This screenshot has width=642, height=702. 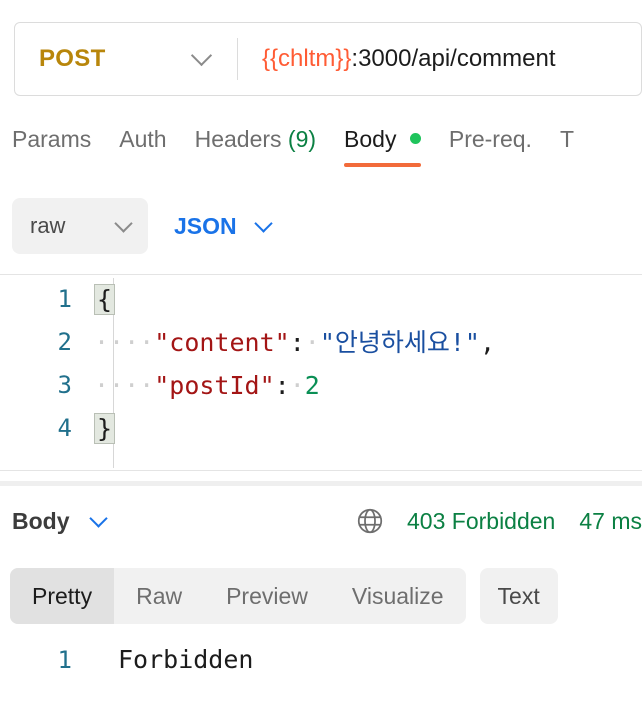 I want to click on active-tab-underline, so click(x=382, y=165).